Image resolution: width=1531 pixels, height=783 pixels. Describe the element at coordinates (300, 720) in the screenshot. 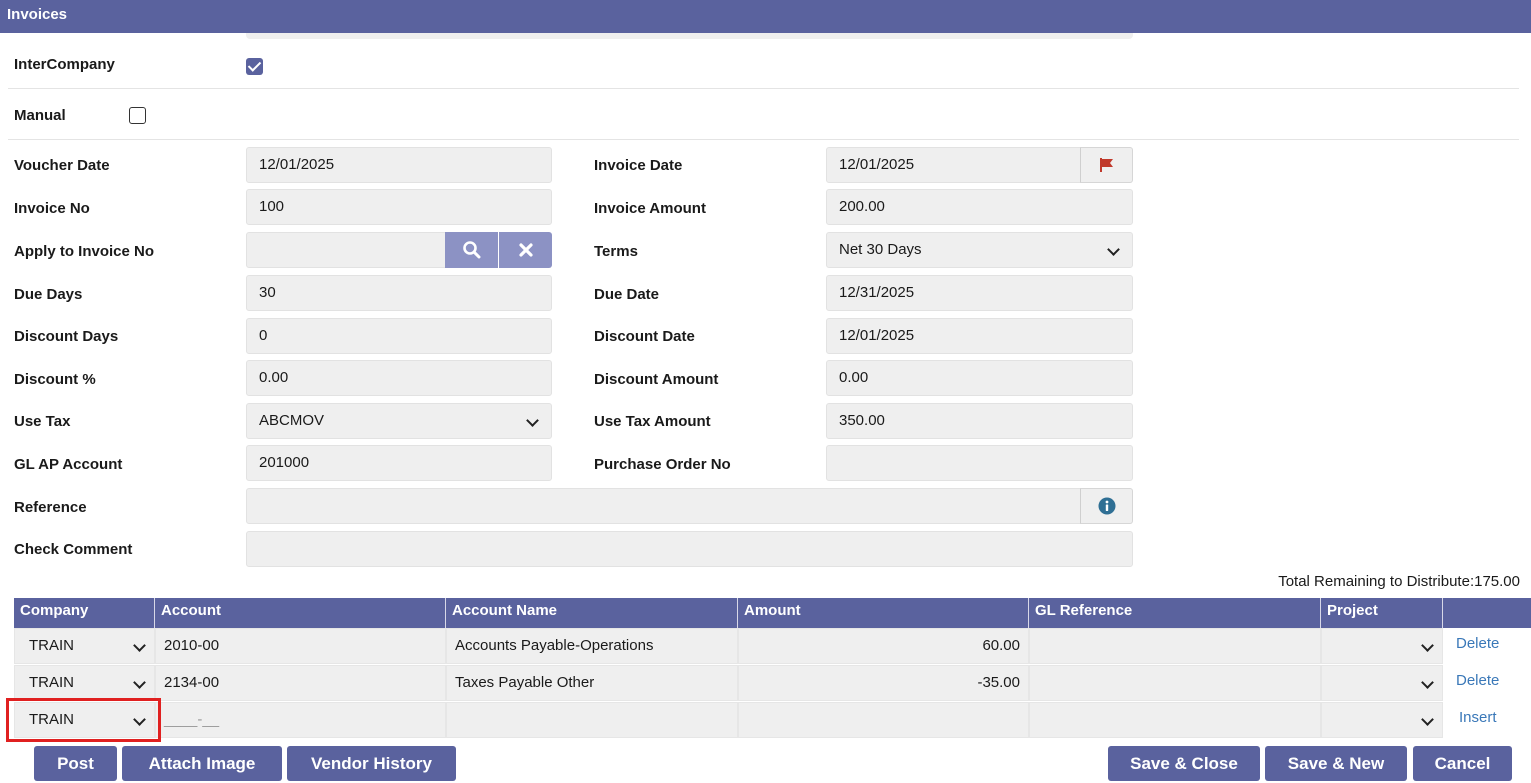

I see `new-row-account-input: ____-__` at that location.